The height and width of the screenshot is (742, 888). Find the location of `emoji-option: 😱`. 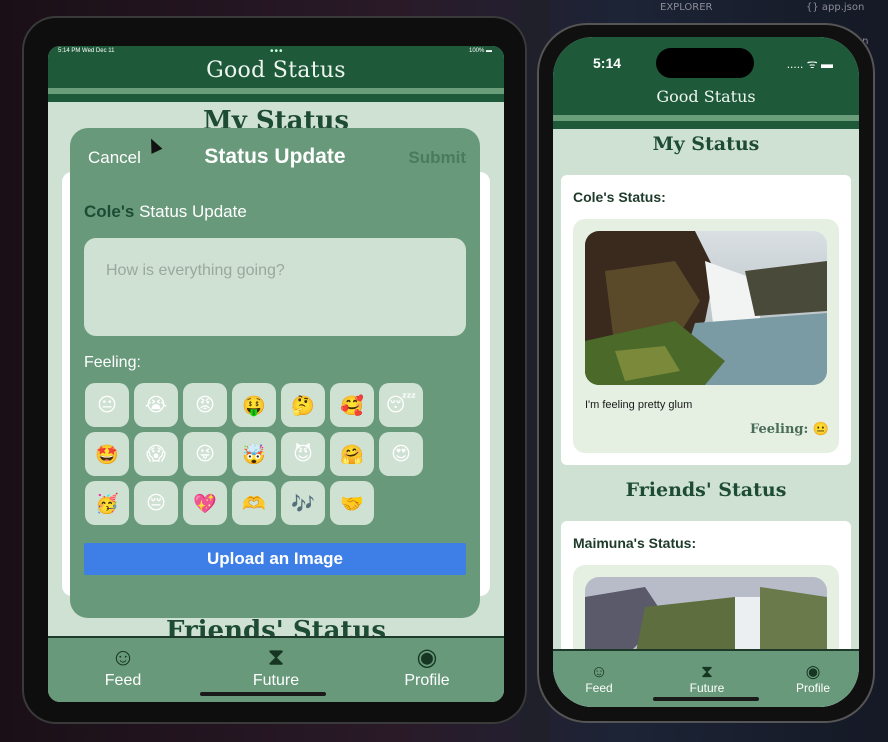

emoji-option: 😱 is located at coordinates (156, 454).